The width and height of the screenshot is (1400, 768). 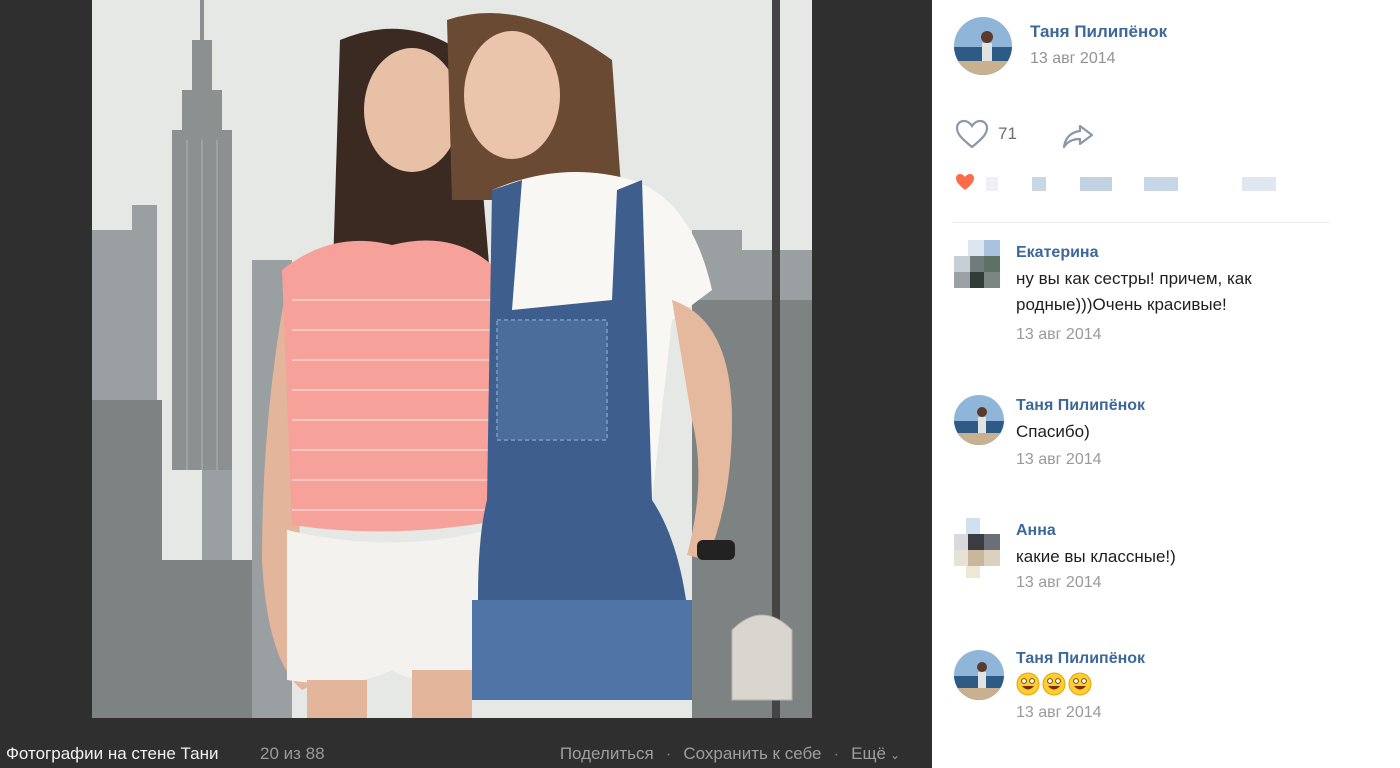 What do you see at coordinates (1036, 531) in the screenshot?
I see `comment-author: Анна` at bounding box center [1036, 531].